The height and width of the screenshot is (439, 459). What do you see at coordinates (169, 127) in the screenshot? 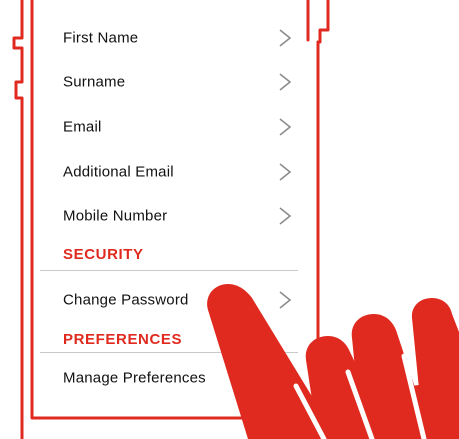
I see `row-email: Email` at bounding box center [169, 127].